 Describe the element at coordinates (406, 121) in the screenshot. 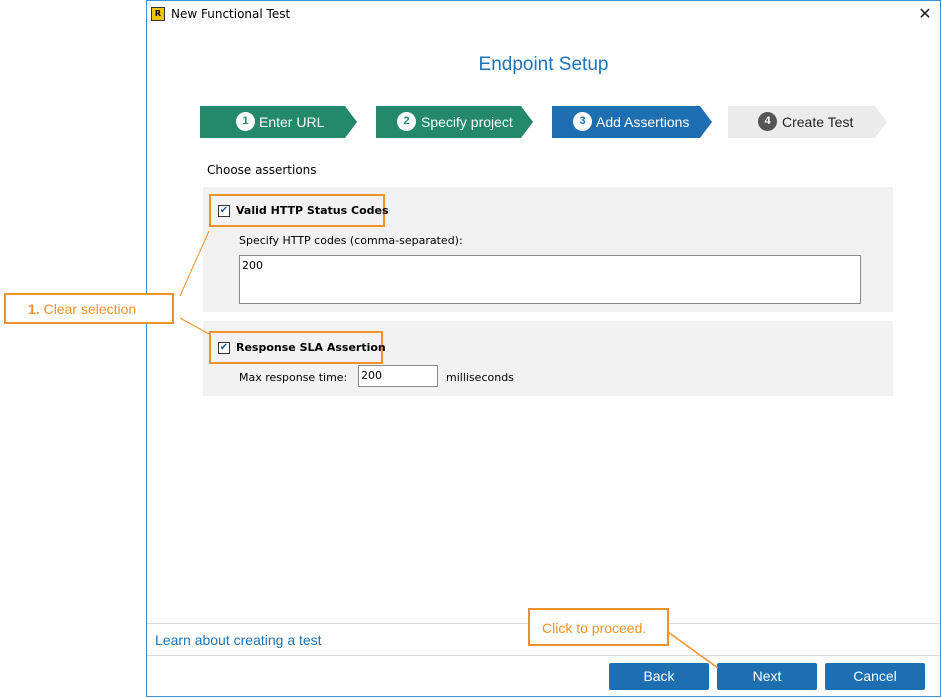

I see `step-number: 2` at that location.